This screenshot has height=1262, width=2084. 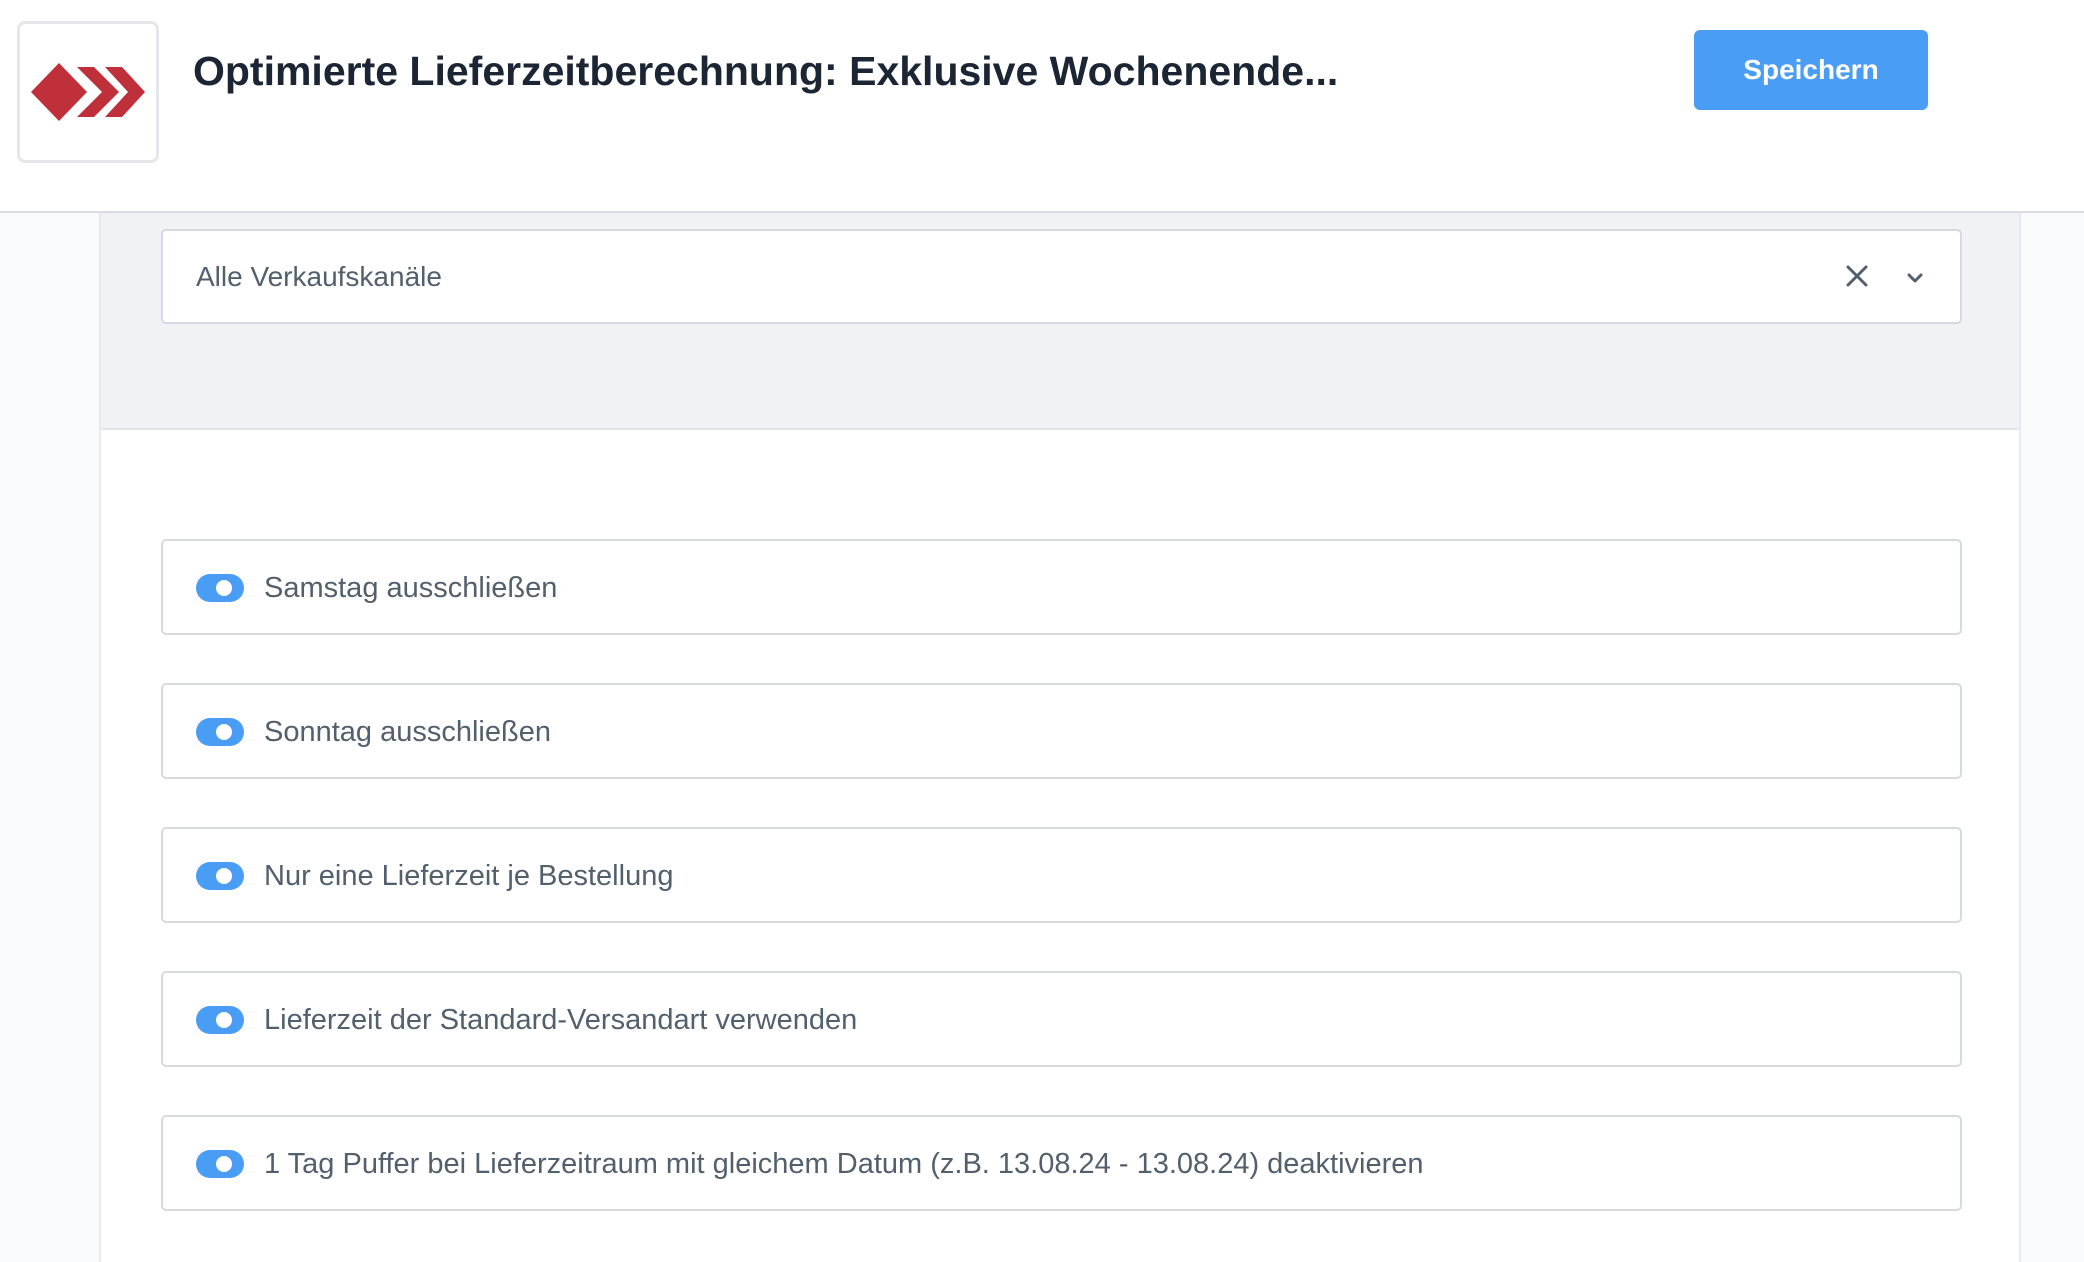 What do you see at coordinates (1061, 587) in the screenshot?
I see `option-exclude-saturday: Samstag ausschließen` at bounding box center [1061, 587].